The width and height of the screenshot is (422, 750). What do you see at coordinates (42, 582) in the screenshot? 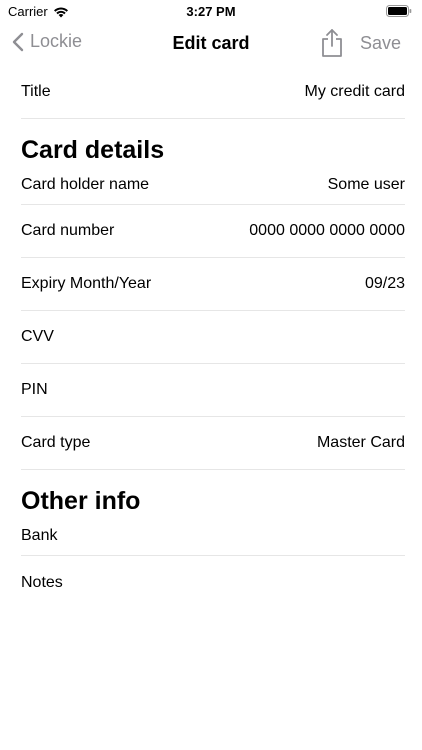
I see `notes-label: Notes` at bounding box center [42, 582].